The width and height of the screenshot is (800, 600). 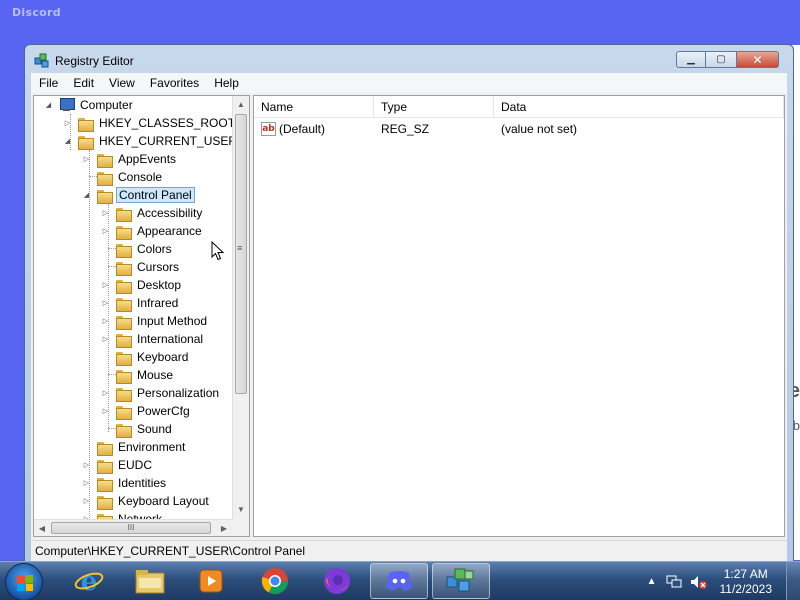 I want to click on tree-item-environment: Environment, so click(x=134, y=447).